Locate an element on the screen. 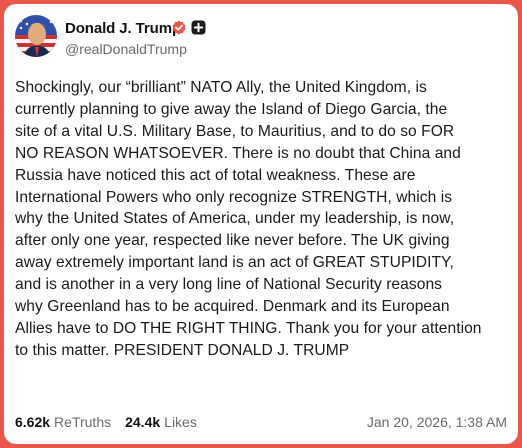 This screenshot has height=448, width=522. plus-badge-icon is located at coordinates (198, 27).